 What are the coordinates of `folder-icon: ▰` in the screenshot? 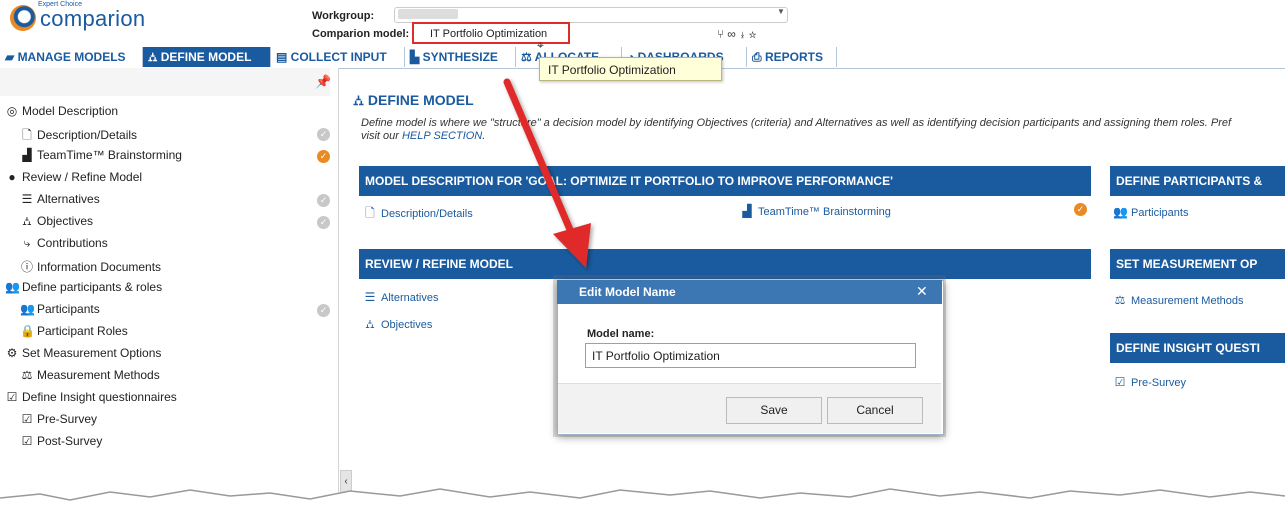 It's located at (11, 57).